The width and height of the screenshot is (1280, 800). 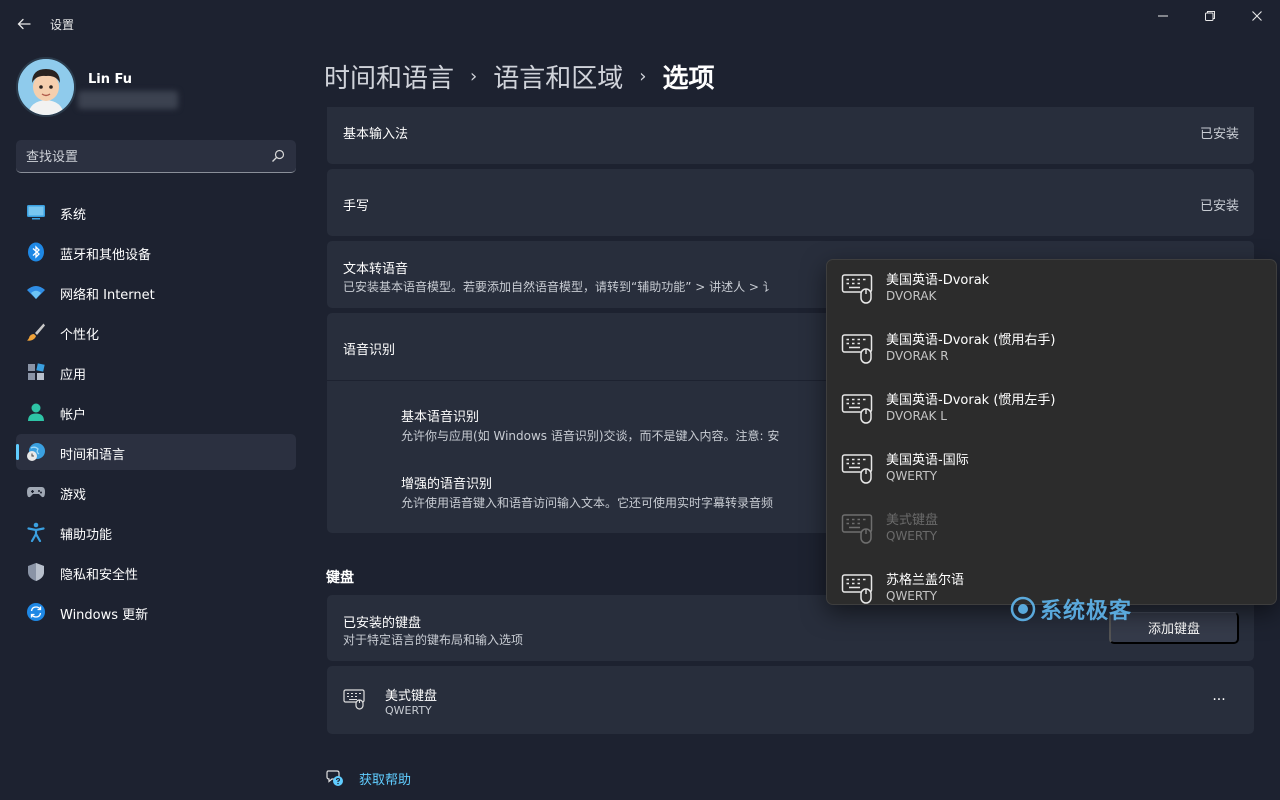 What do you see at coordinates (640, 24) in the screenshot?
I see `title-bar: 设置` at bounding box center [640, 24].